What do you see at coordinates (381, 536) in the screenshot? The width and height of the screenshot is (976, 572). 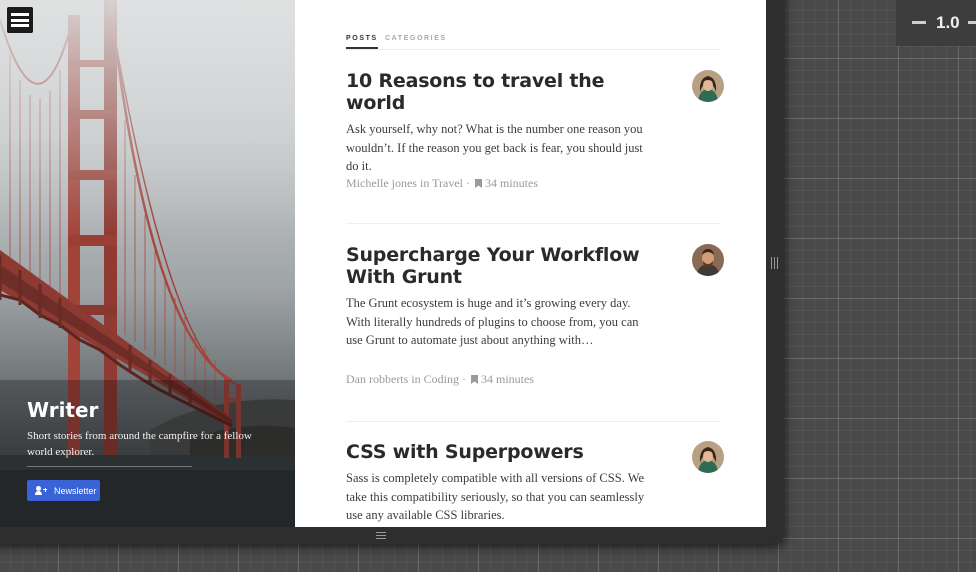 I see `resize-handle-bottom` at bounding box center [381, 536].